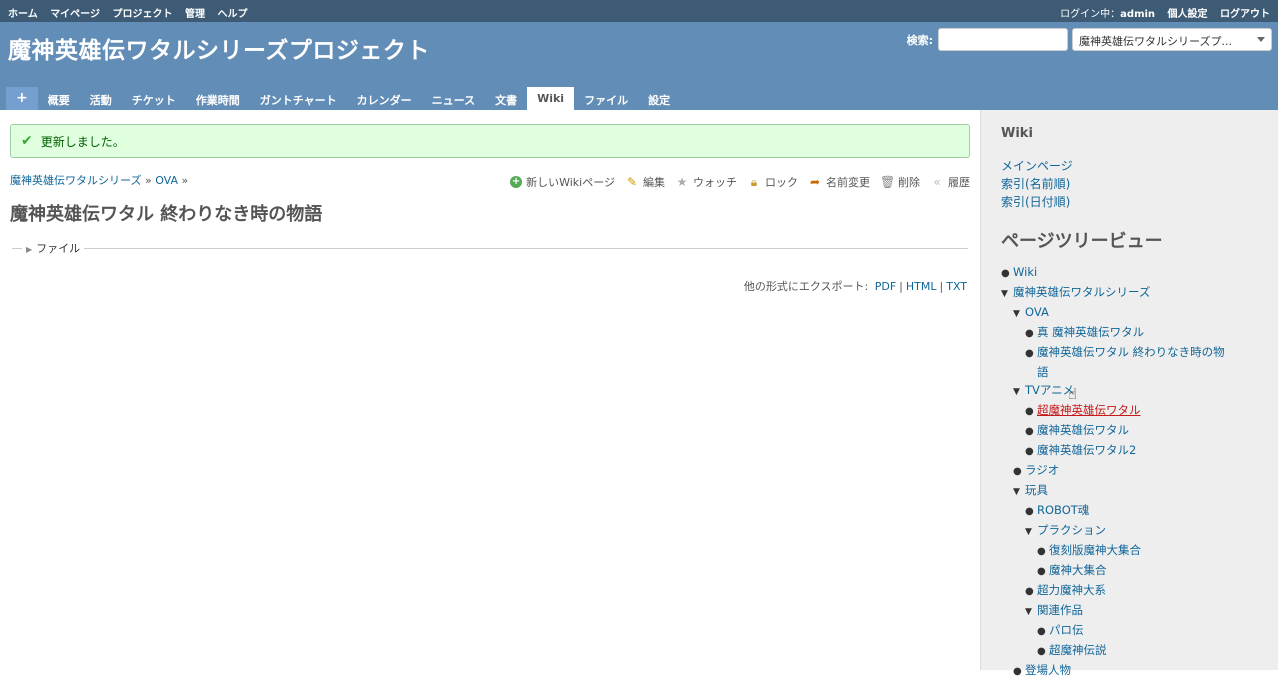 The height and width of the screenshot is (681, 1278). Describe the element at coordinates (1137, 14) in the screenshot. I see `logged-user-link: admin` at that location.